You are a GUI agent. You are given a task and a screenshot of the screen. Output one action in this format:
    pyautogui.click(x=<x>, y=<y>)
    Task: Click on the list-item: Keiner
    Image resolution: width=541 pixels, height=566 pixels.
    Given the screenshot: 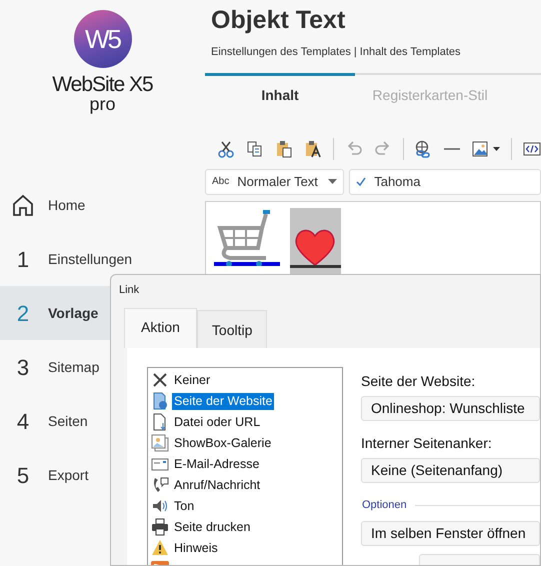 What is the action you would take?
    pyautogui.click(x=181, y=380)
    